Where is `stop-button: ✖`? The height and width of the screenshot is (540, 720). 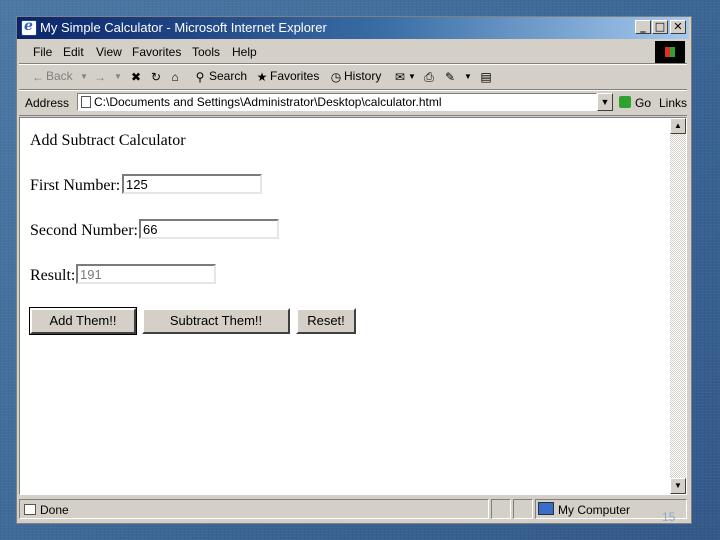
stop-button: ✖ is located at coordinates (136, 77).